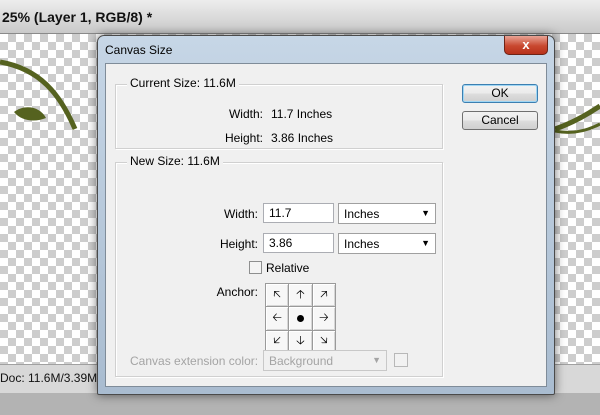 This screenshot has width=600, height=415. What do you see at coordinates (183, 83) in the screenshot?
I see `current-size-legend: Current Size: 11.6M` at bounding box center [183, 83].